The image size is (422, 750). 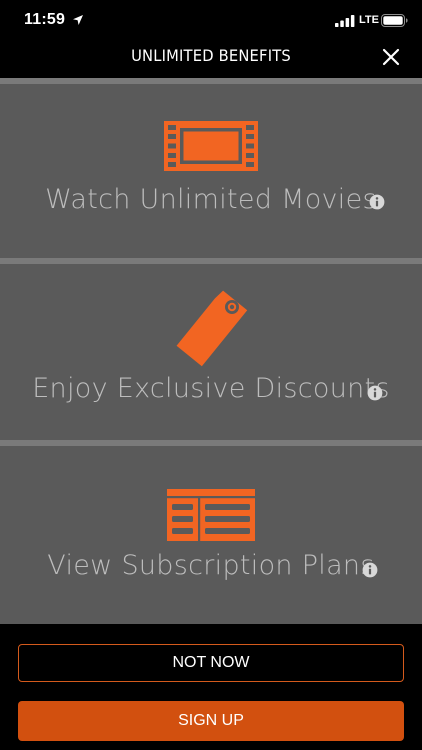 What do you see at coordinates (394, 20) in the screenshot?
I see `battery-icon` at bounding box center [394, 20].